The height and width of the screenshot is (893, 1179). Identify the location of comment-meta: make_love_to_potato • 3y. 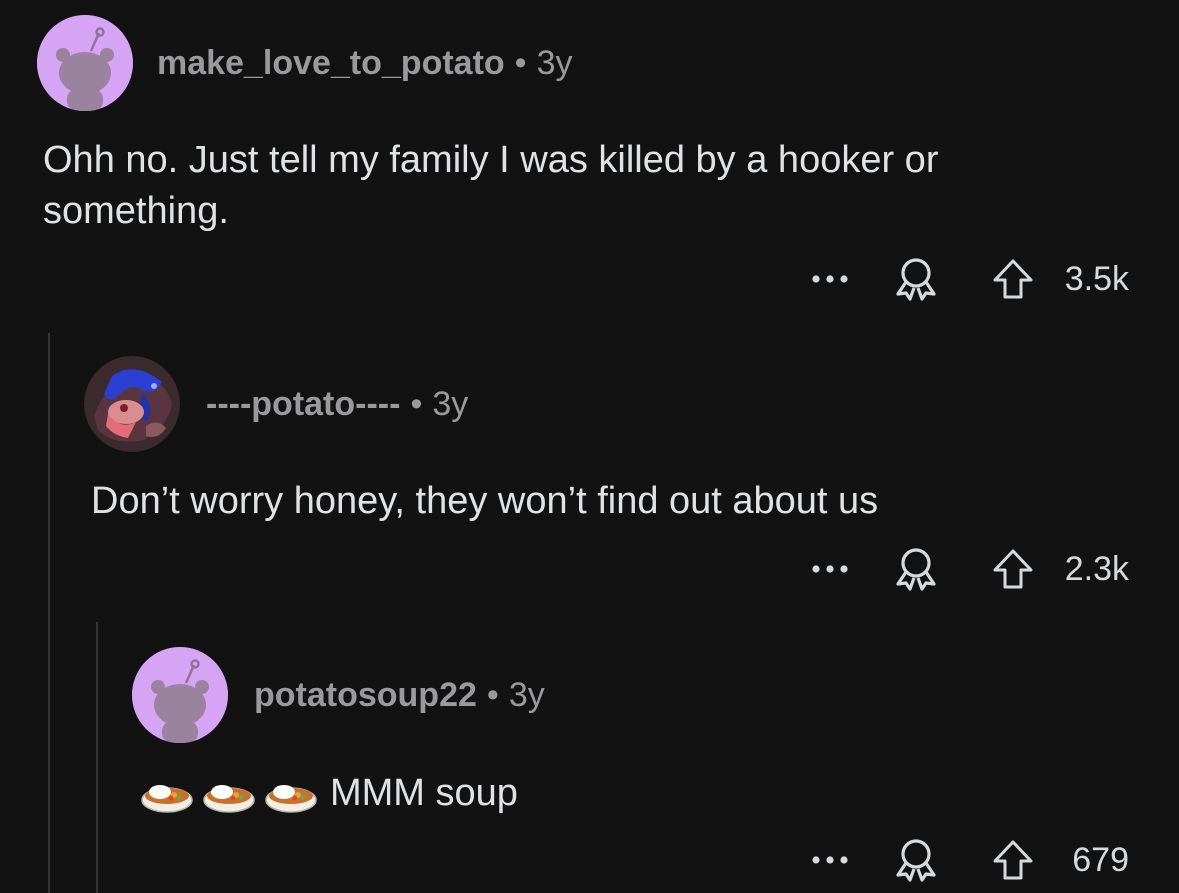
(365, 63).